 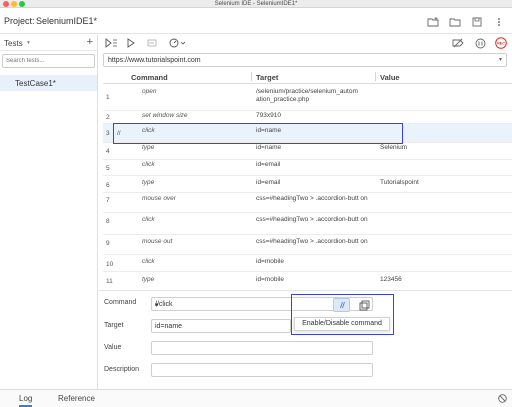 I want to click on test-case-label: TestCase1*, so click(x=35, y=83).